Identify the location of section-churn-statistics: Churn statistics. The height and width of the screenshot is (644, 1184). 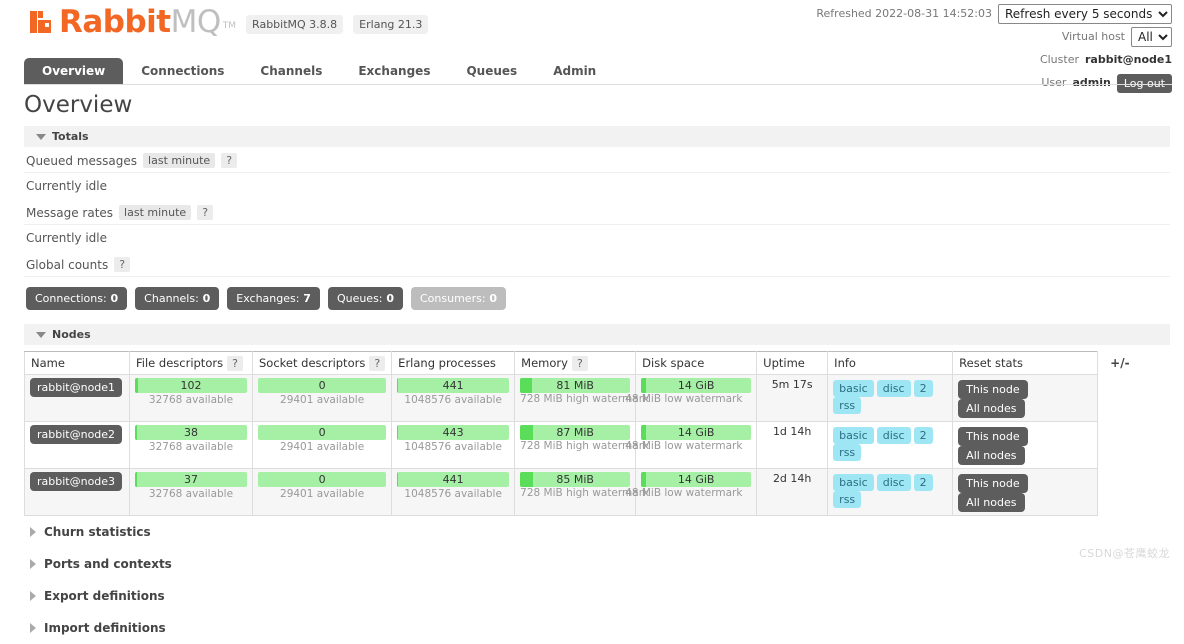
(597, 532).